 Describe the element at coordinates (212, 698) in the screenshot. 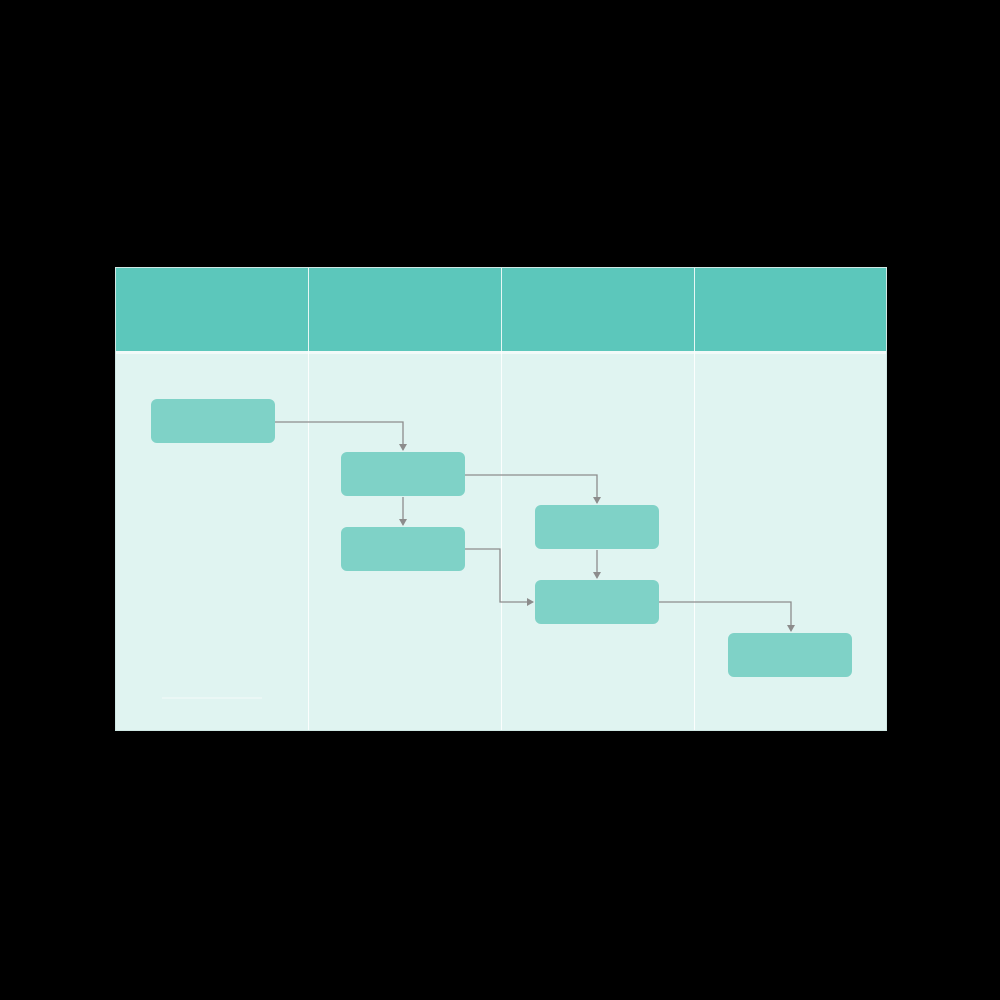

I see `faint-watermark-mark` at that location.